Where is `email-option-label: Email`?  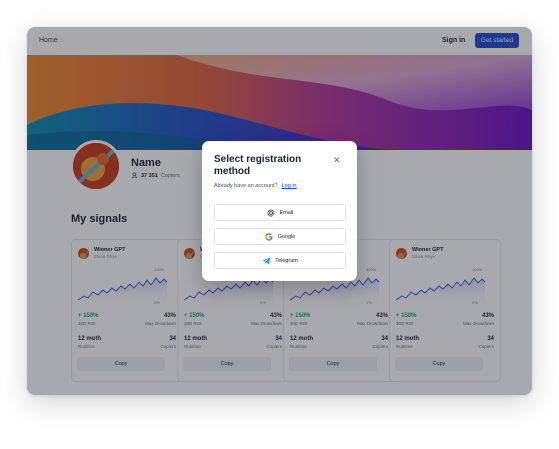 email-option-label: Email is located at coordinates (286, 212).